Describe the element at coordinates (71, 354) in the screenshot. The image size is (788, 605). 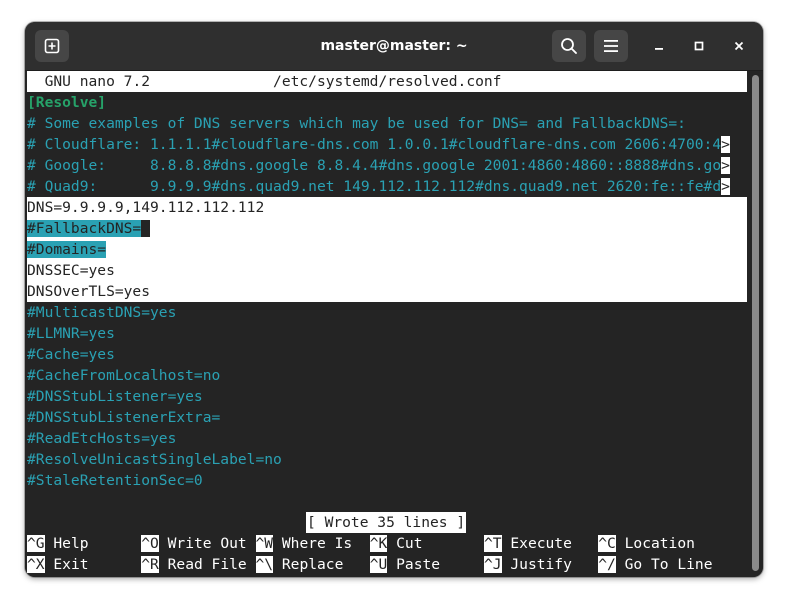
I see `config-line: #Cache=yes` at that location.